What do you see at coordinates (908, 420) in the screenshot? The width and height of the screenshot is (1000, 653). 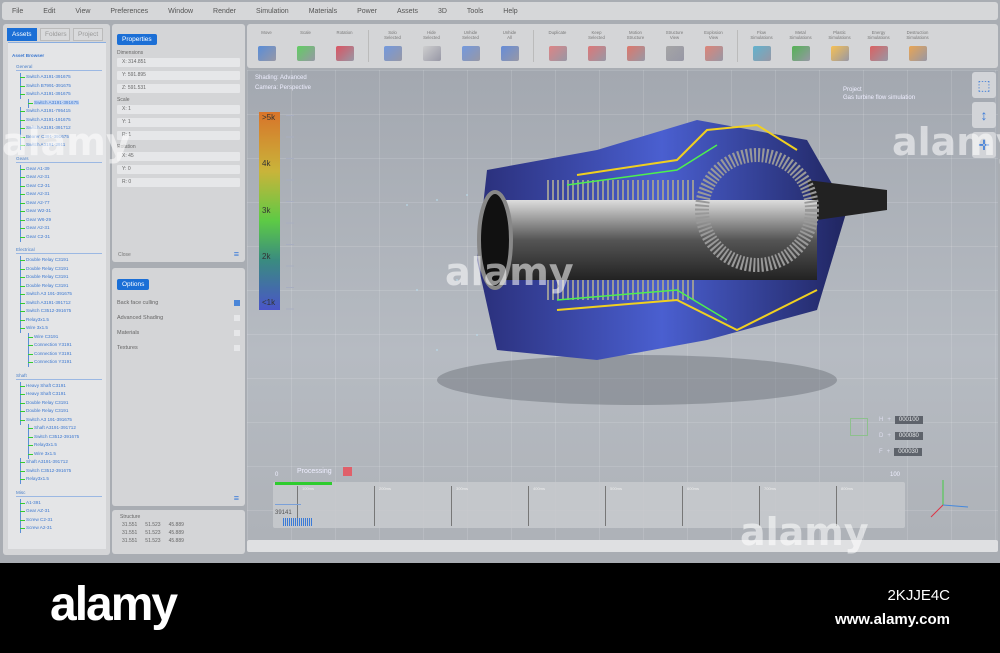 I see `coord-value: 000100` at bounding box center [908, 420].